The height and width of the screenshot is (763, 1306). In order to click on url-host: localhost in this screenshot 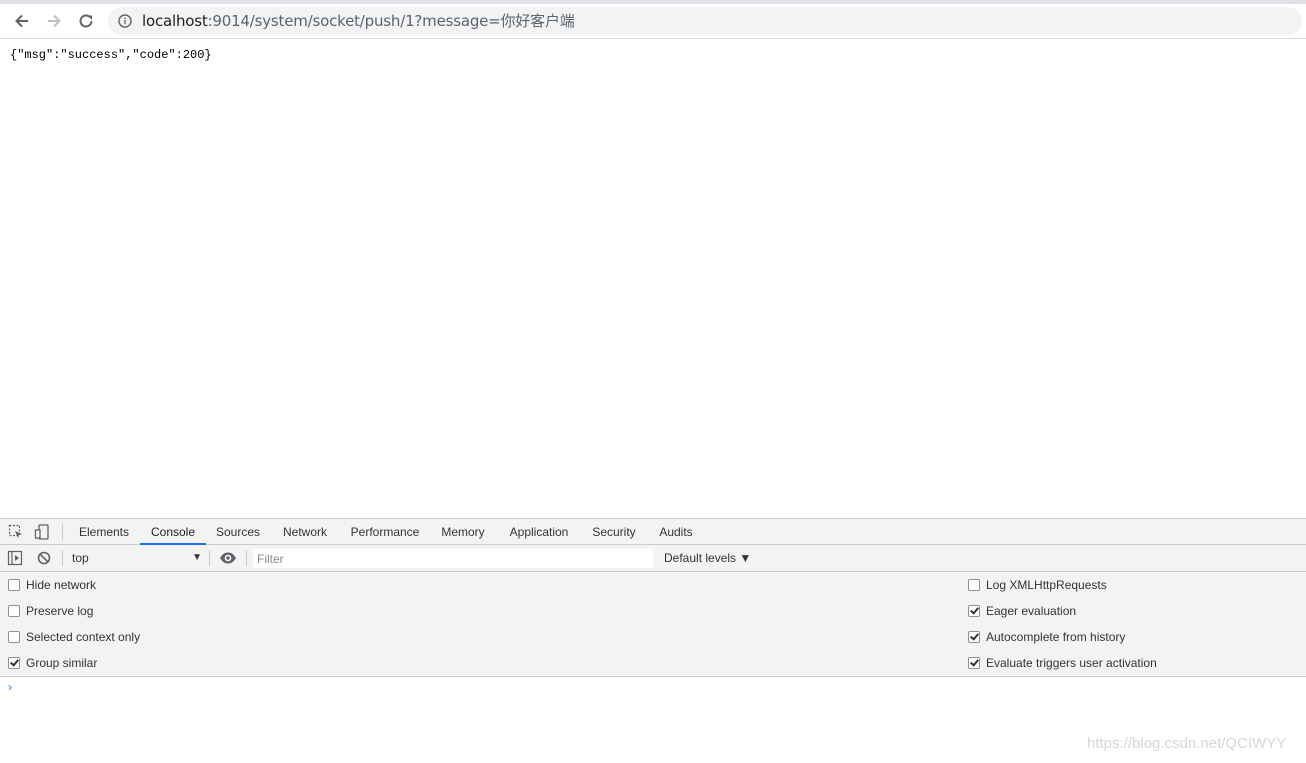, I will do `click(175, 21)`.